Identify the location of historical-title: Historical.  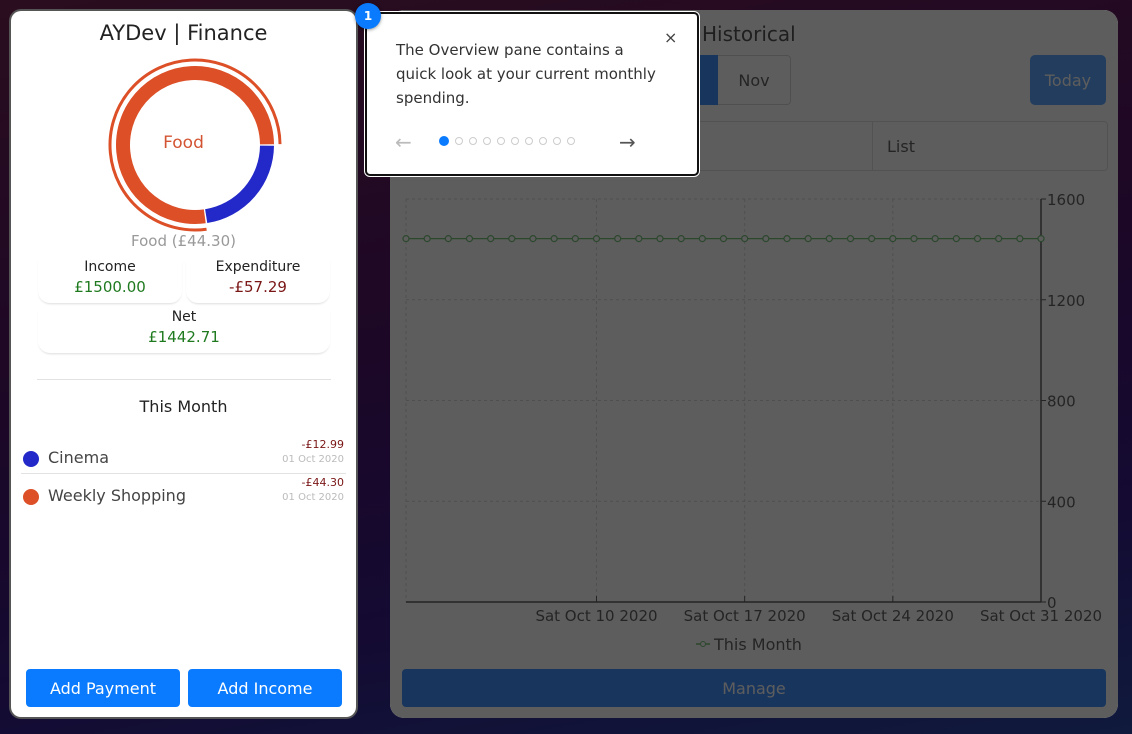
(749, 34).